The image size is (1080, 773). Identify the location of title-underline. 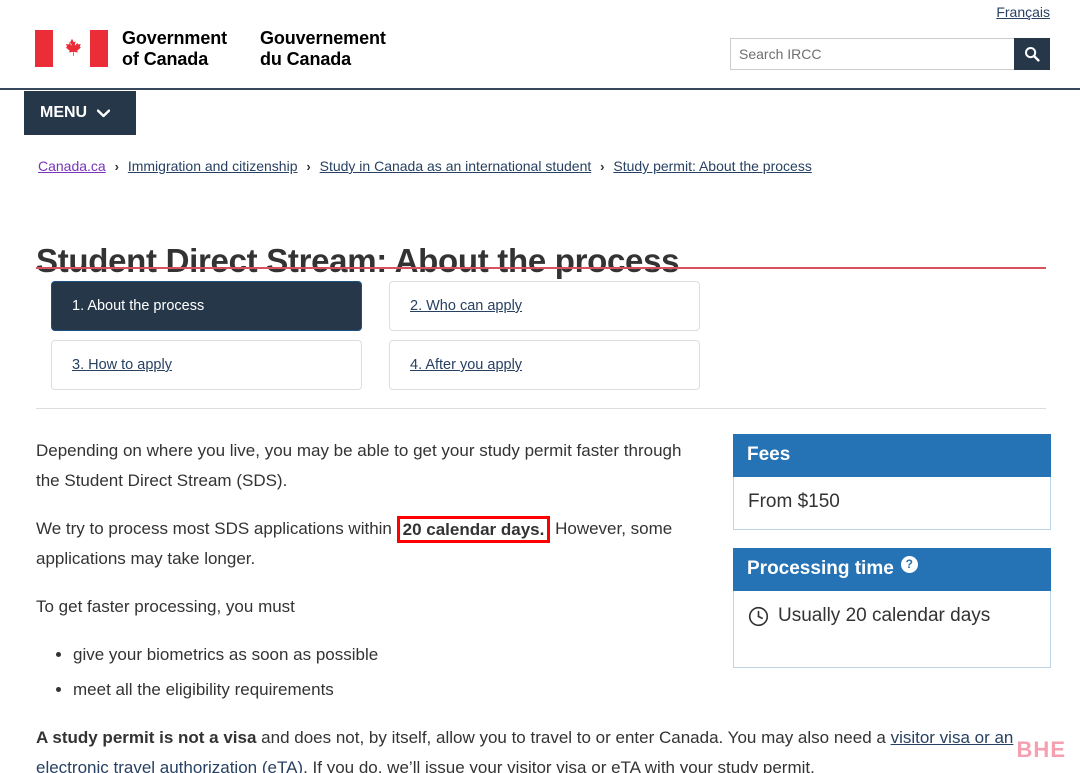
(541, 268).